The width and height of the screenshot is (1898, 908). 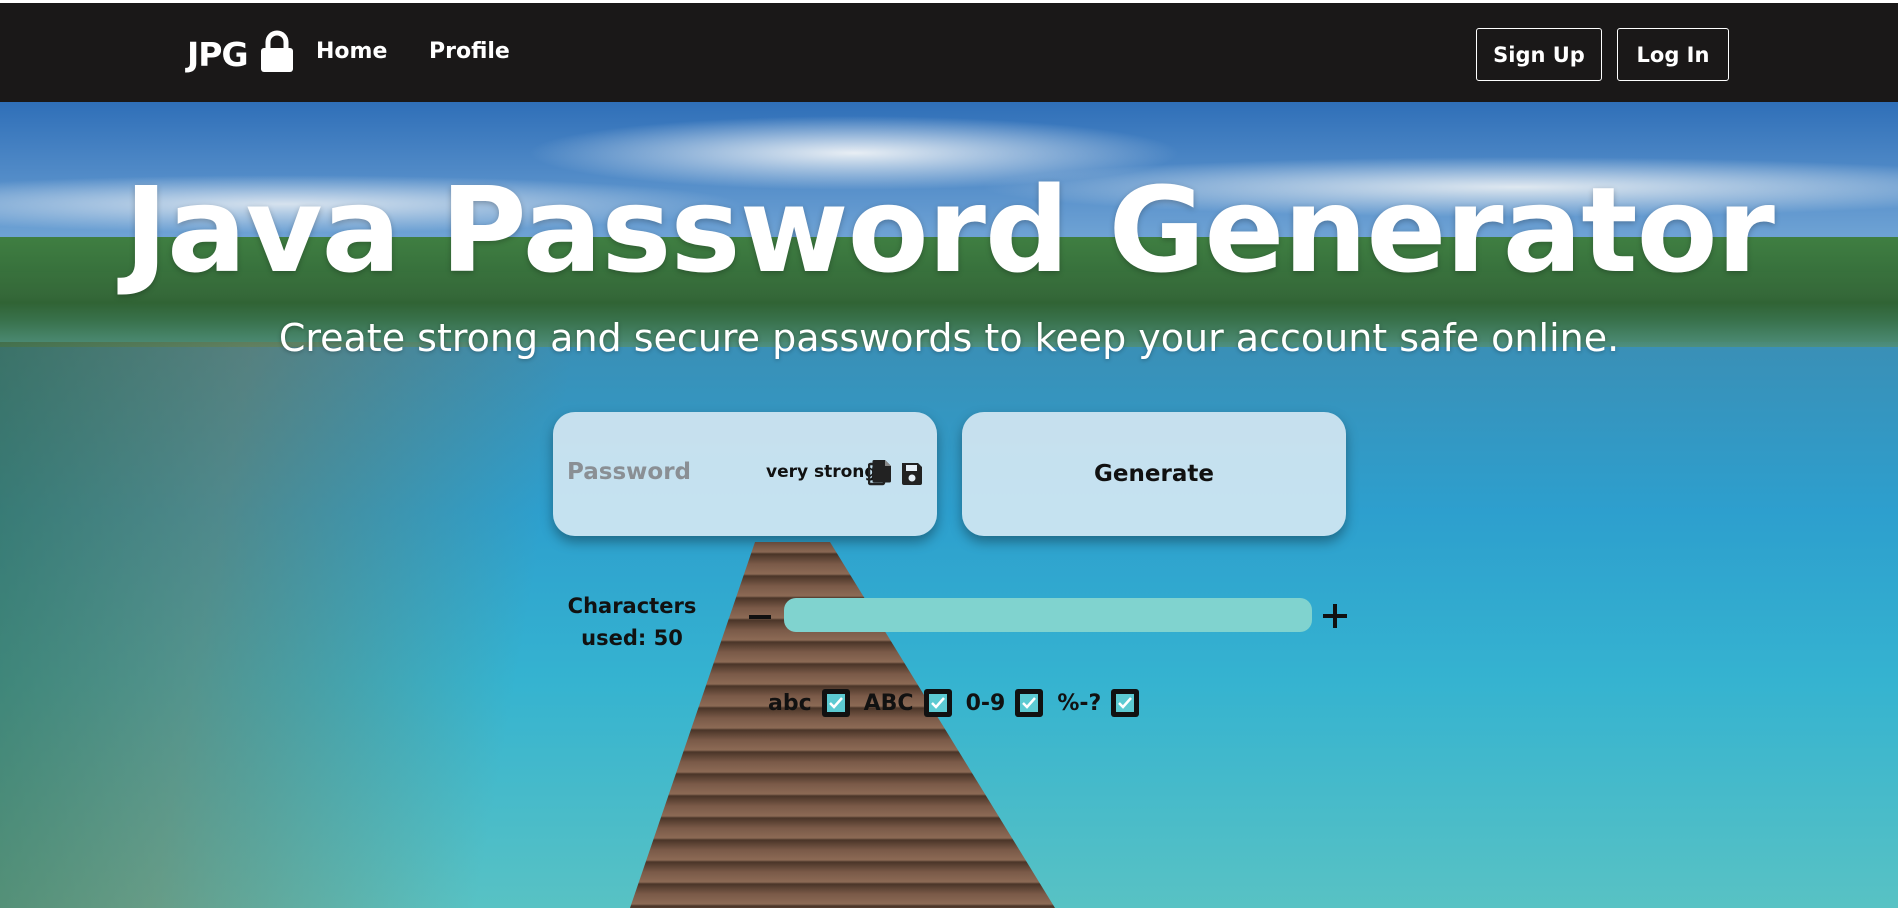 What do you see at coordinates (1079, 703) in the screenshot?
I see `option-symbols-label: %-?` at bounding box center [1079, 703].